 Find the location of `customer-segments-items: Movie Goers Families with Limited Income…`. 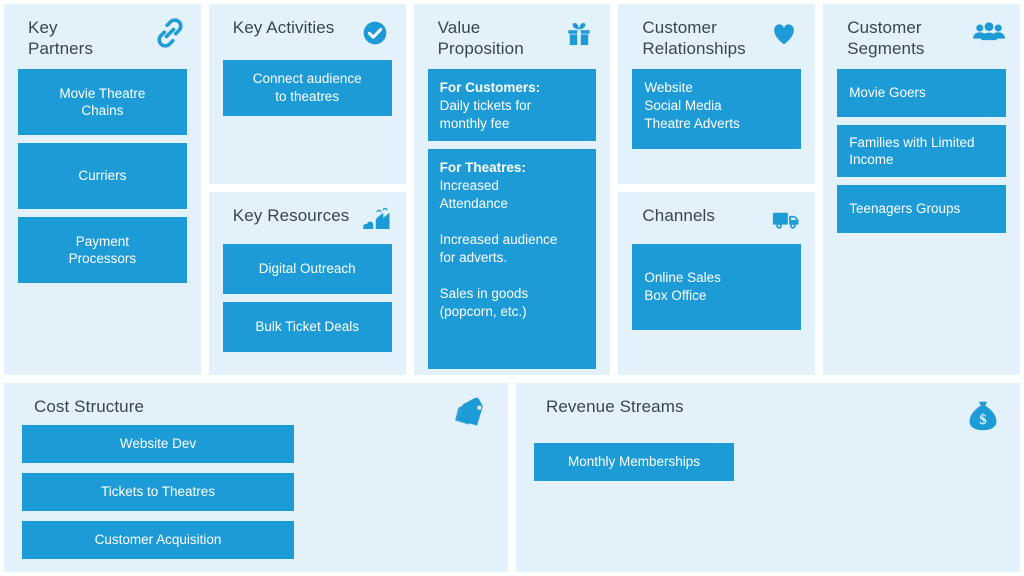

customer-segments-items: Movie Goers Families with Limited Income… is located at coordinates (921, 151).